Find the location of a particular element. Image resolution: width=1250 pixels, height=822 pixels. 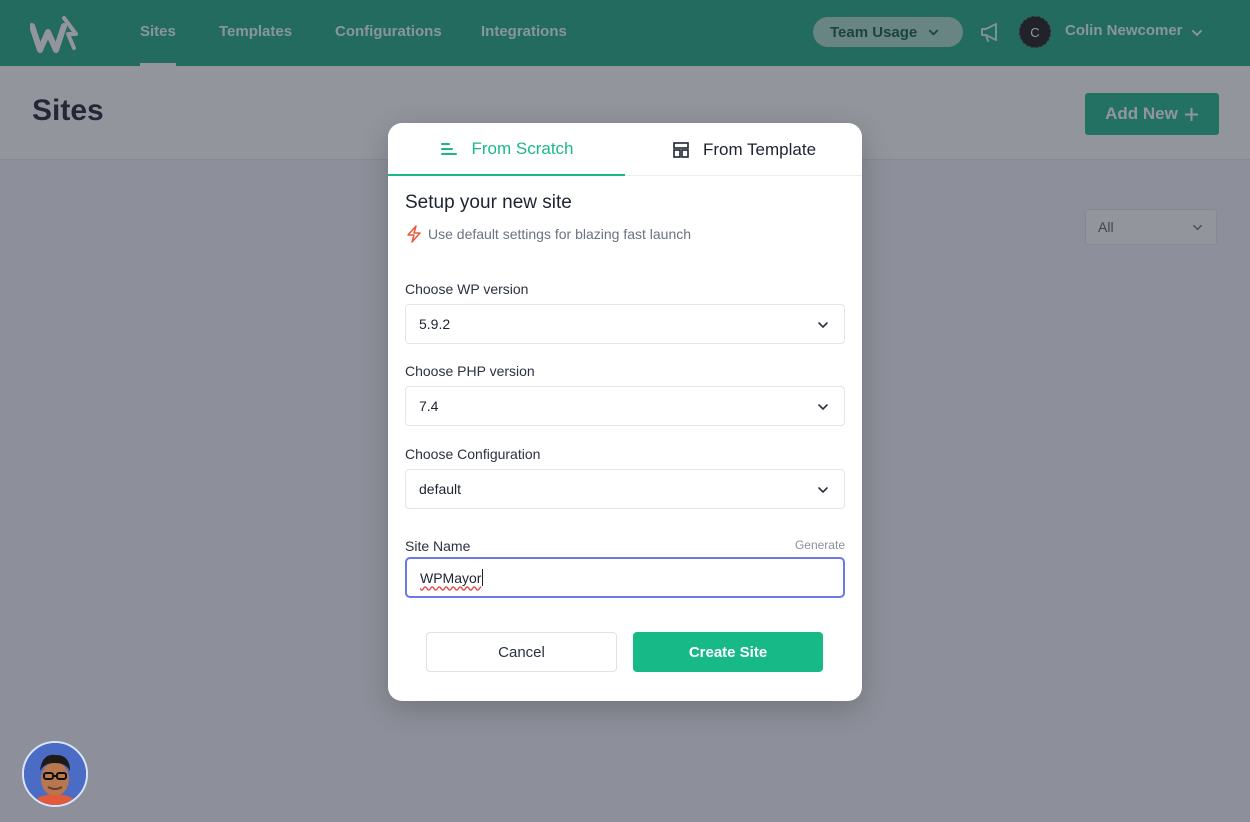

configuration-value: default is located at coordinates (440, 489).